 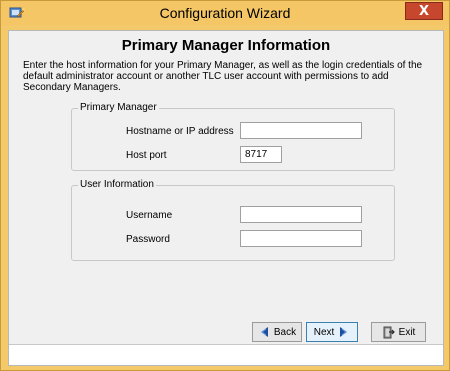 What do you see at coordinates (261, 154) in the screenshot?
I see `host-port-input` at bounding box center [261, 154].